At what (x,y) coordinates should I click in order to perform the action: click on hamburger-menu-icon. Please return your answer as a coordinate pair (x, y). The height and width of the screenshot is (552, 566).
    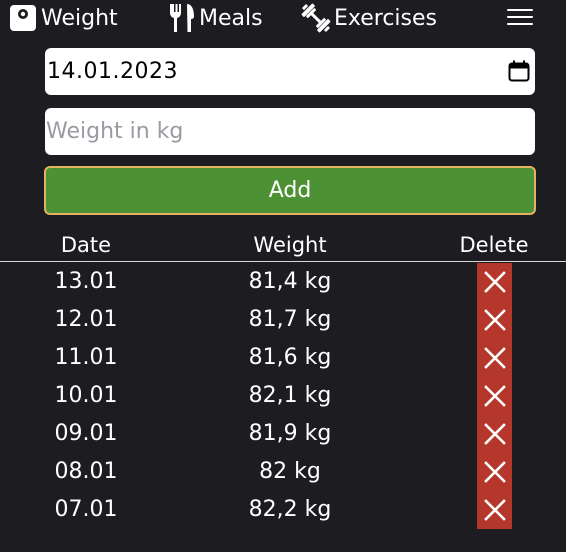
    Looking at the image, I should click on (520, 17).